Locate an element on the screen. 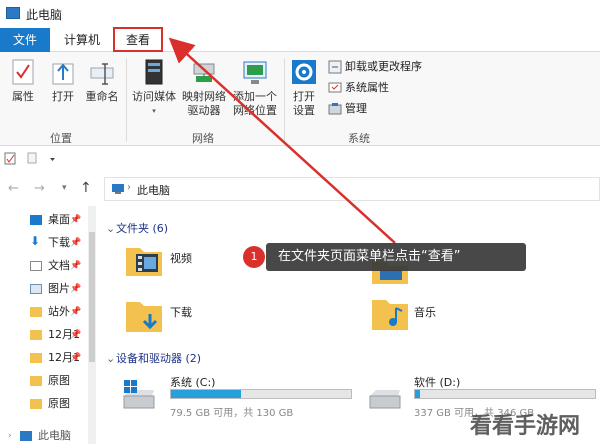 This screenshot has height=444, width=600. up-arrow-icon: ↑ is located at coordinates (86, 188).